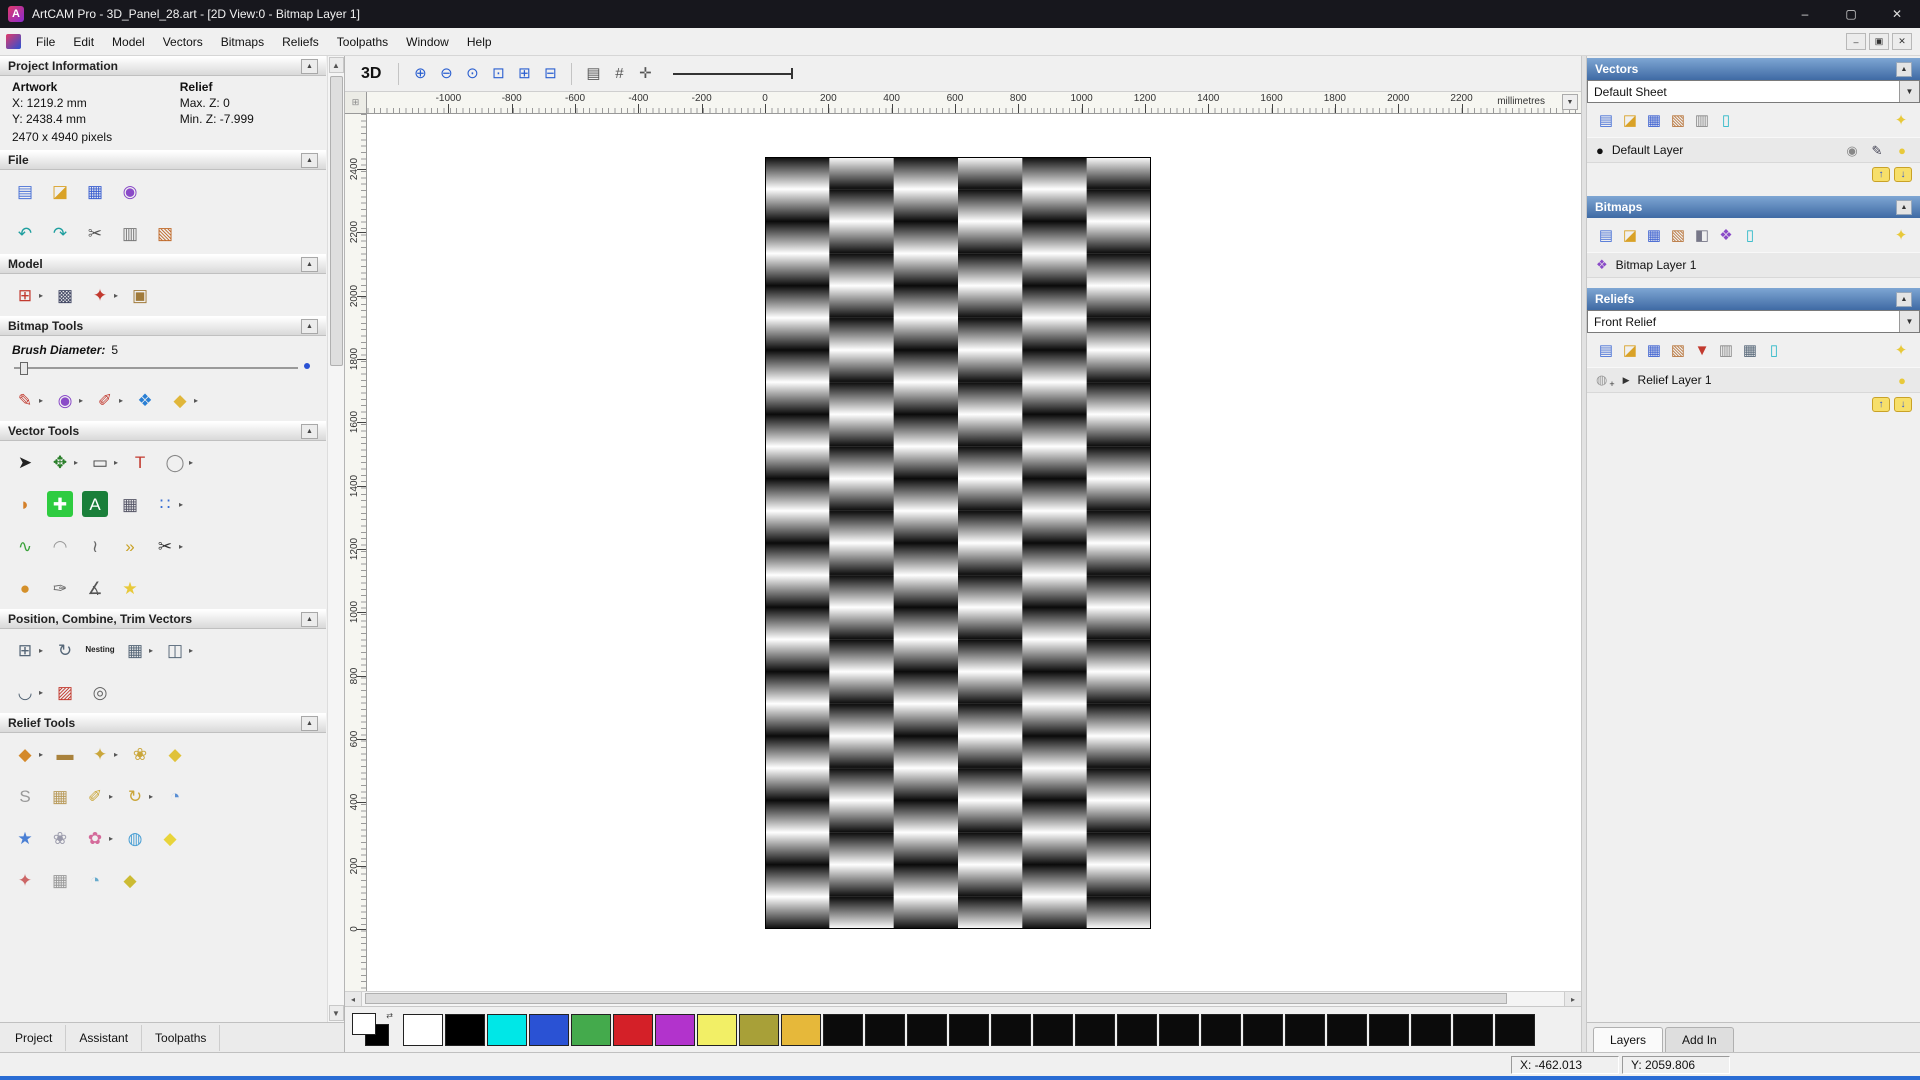 The height and width of the screenshot is (1080, 1920). What do you see at coordinates (145, 400) in the screenshot?
I see `colour-palette-button: ❖` at bounding box center [145, 400].